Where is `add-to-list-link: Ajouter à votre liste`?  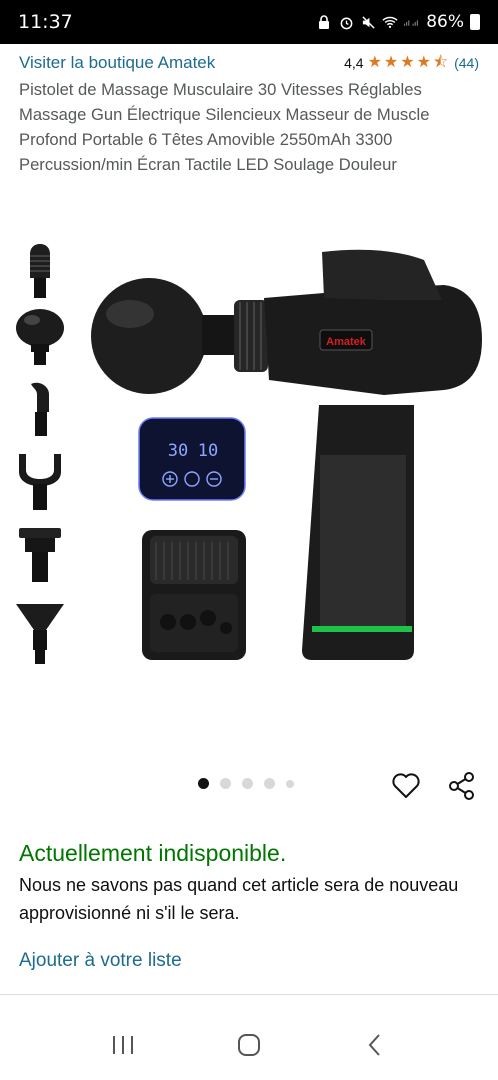 add-to-list-link: Ajouter à votre liste is located at coordinates (100, 961).